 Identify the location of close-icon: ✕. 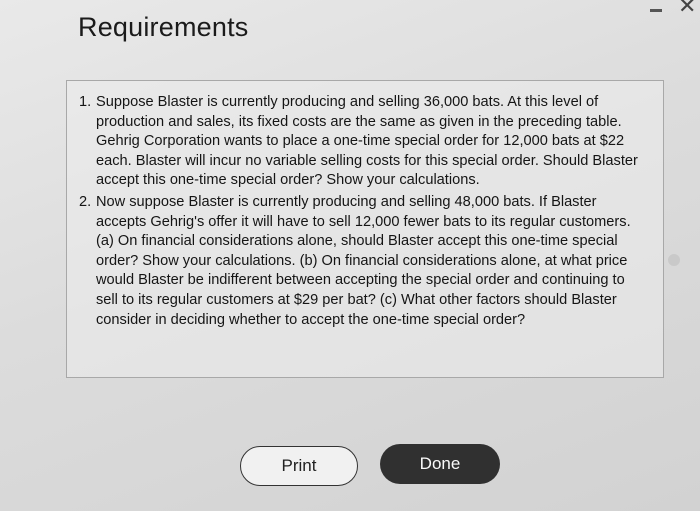
(688, 9).